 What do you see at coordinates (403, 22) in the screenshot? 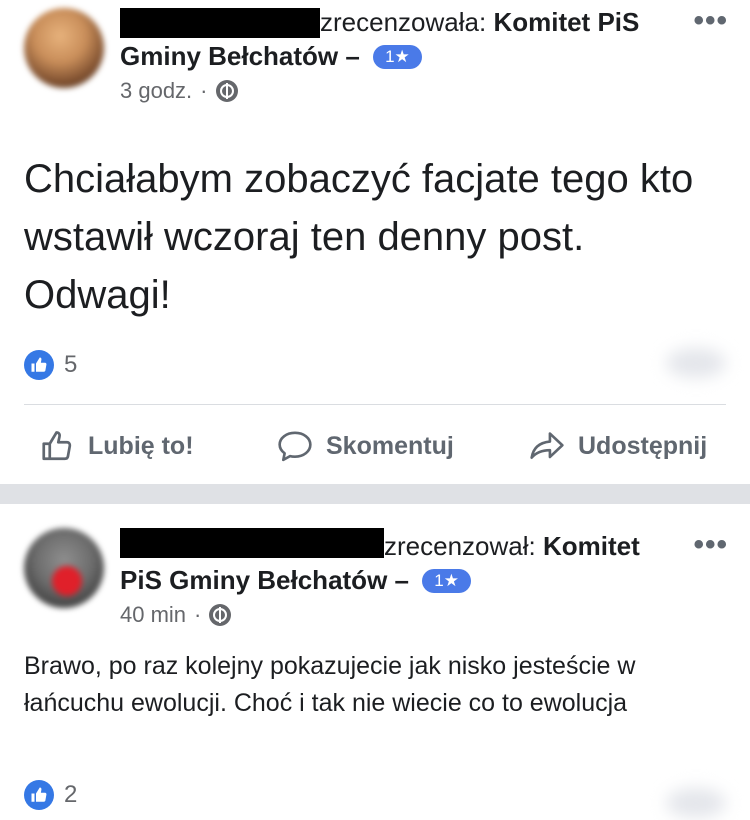
I see `reviewed-label: zrecenzowała:` at bounding box center [403, 22].